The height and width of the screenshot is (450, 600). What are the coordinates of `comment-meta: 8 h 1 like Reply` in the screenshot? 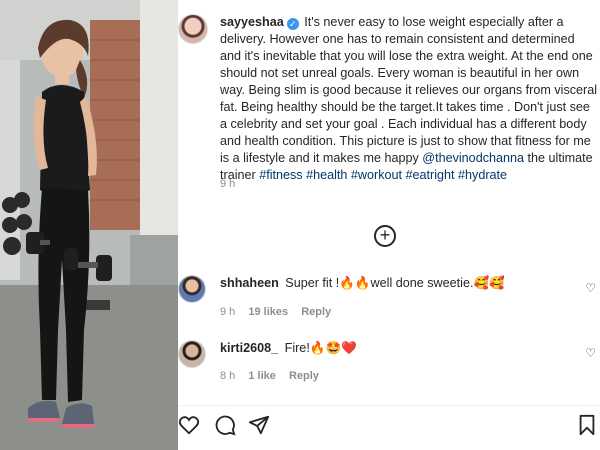 It's located at (274, 376).